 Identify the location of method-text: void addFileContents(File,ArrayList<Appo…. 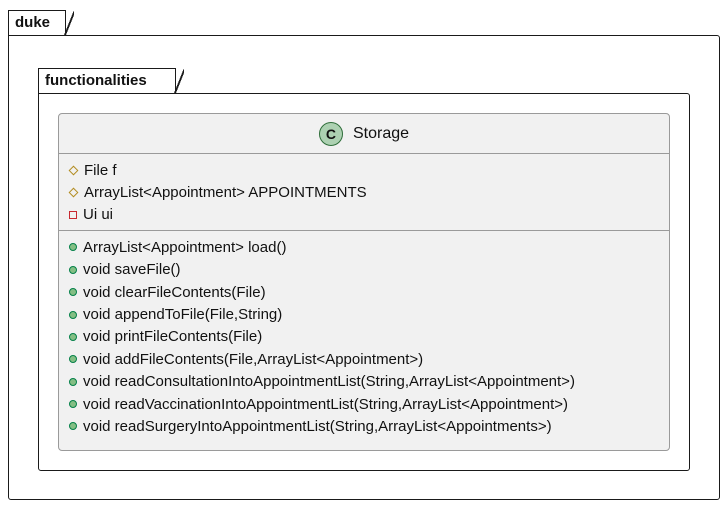
(253, 359).